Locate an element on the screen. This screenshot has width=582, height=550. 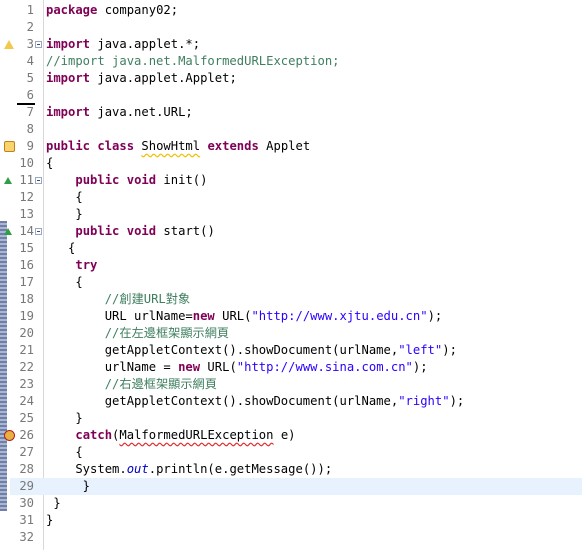
code-token: MalformedURLException is located at coordinates (196, 435).